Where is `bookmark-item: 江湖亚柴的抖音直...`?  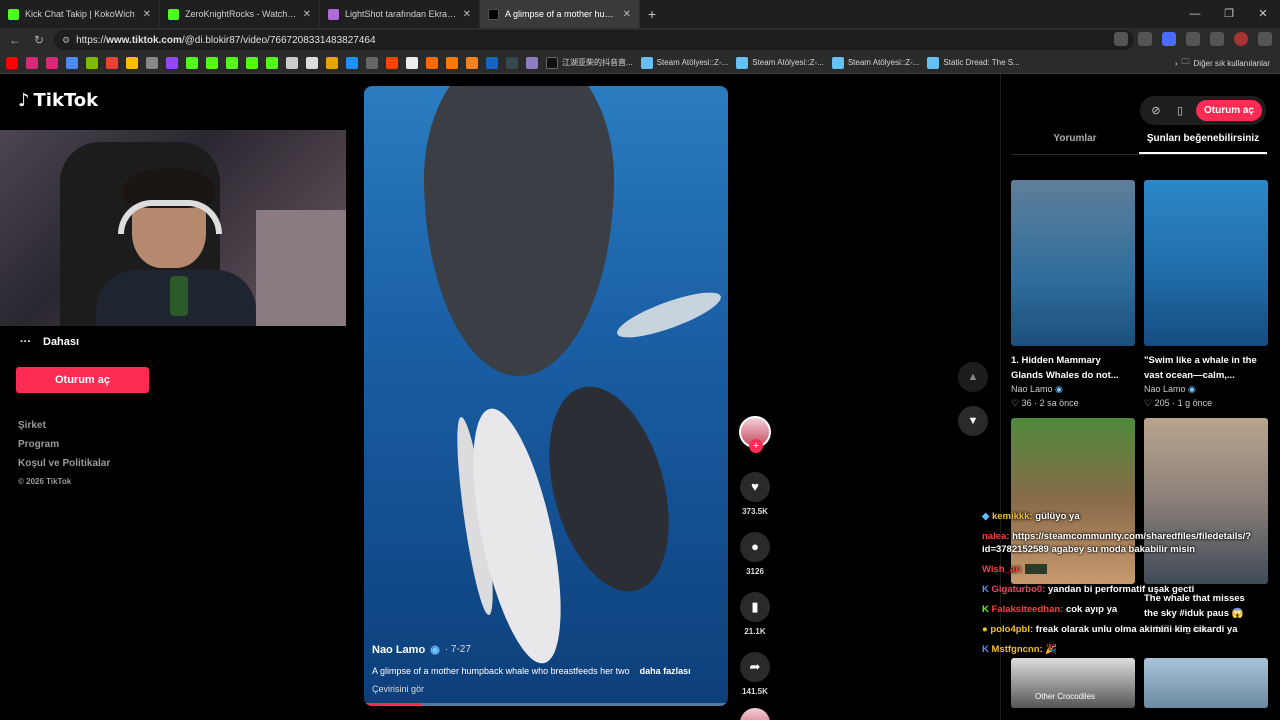
bookmark-item: 江湖亚柴的抖音直... is located at coordinates (589, 62).